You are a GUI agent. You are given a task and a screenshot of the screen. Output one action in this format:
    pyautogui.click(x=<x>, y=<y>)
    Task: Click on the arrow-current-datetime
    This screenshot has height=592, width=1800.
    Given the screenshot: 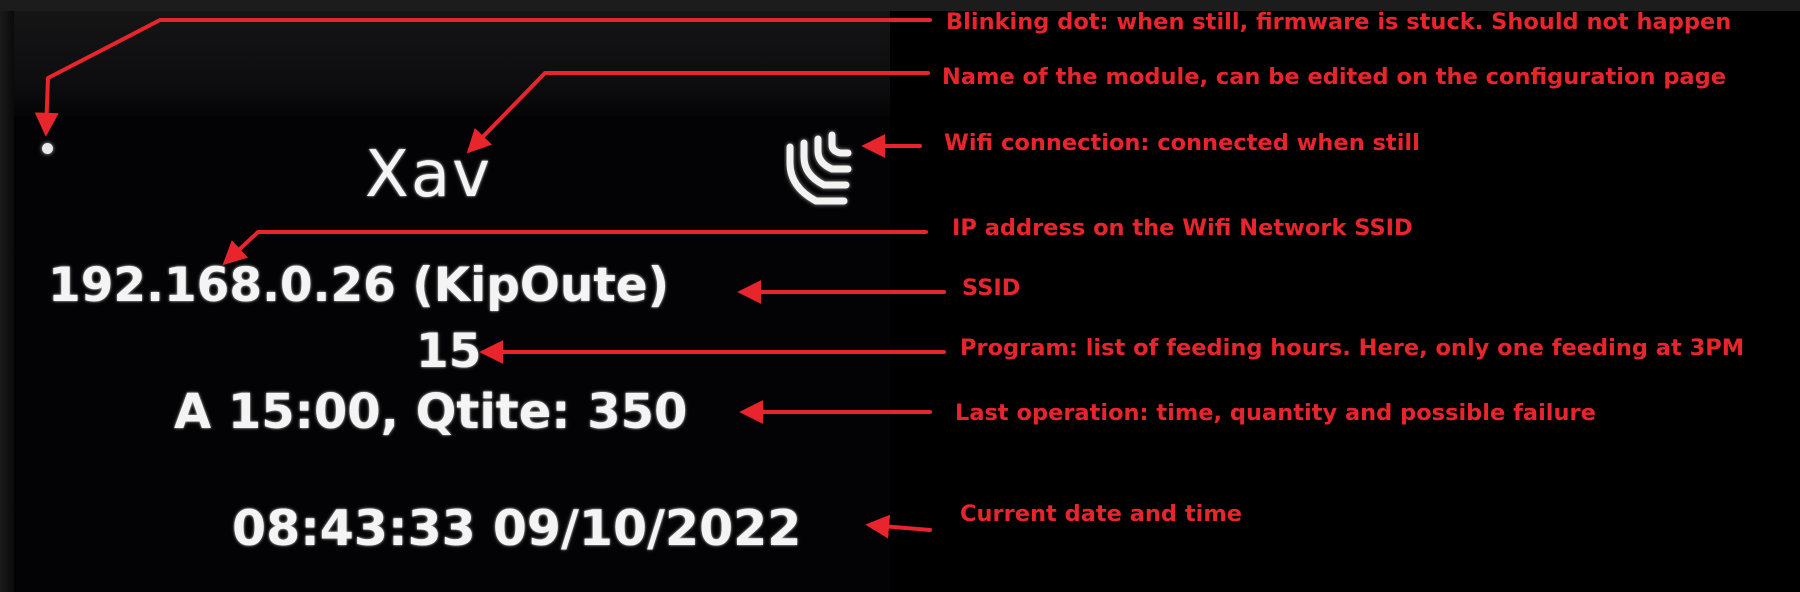 What is the action you would take?
    pyautogui.click(x=898, y=526)
    